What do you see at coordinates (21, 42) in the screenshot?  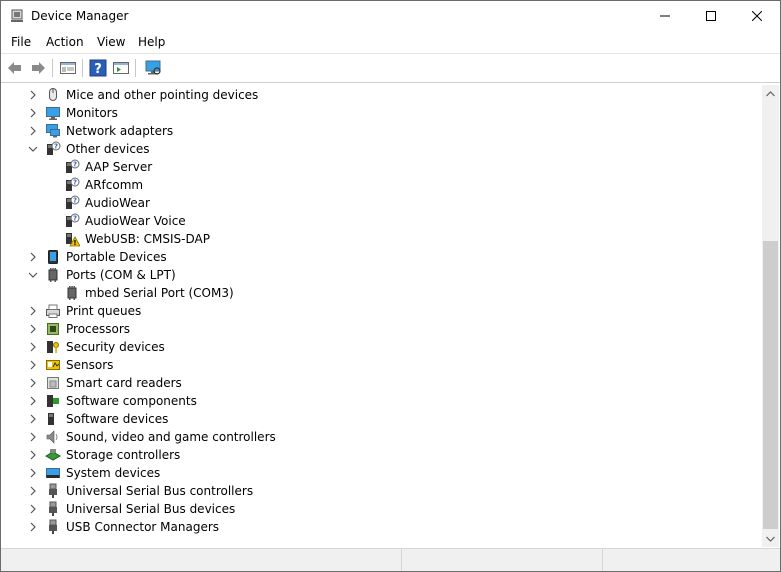 I see `menu-file: File` at bounding box center [21, 42].